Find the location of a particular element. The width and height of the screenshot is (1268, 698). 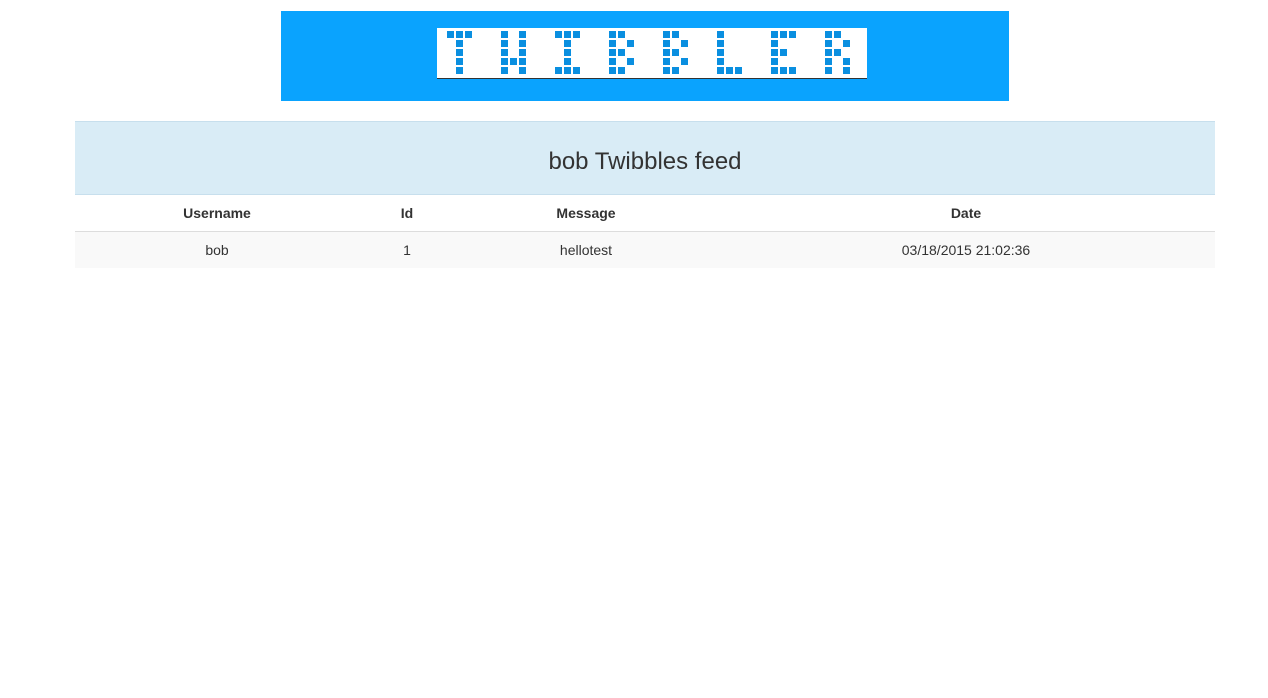

column-header-date: Date is located at coordinates (966, 213).